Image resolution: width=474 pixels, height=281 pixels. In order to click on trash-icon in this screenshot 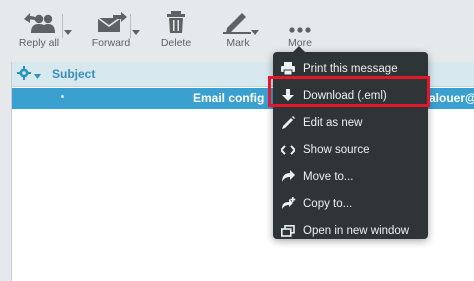, I will do `click(176, 21)`.